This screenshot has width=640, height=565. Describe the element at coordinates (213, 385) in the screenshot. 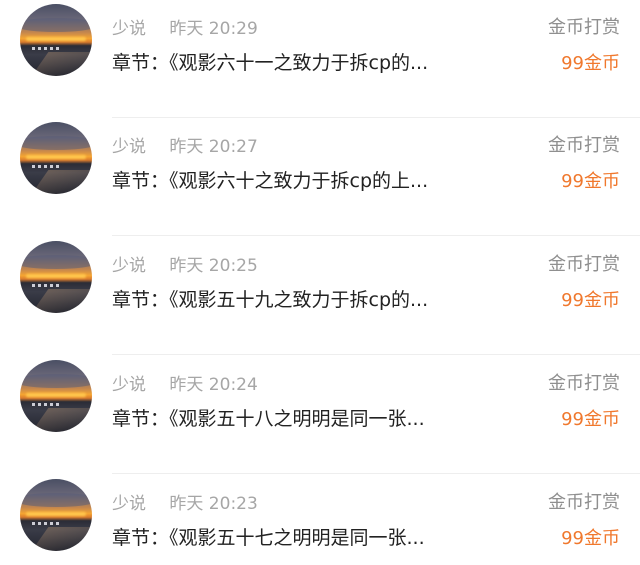

I see `timestamp: 昨天 20:24` at that location.